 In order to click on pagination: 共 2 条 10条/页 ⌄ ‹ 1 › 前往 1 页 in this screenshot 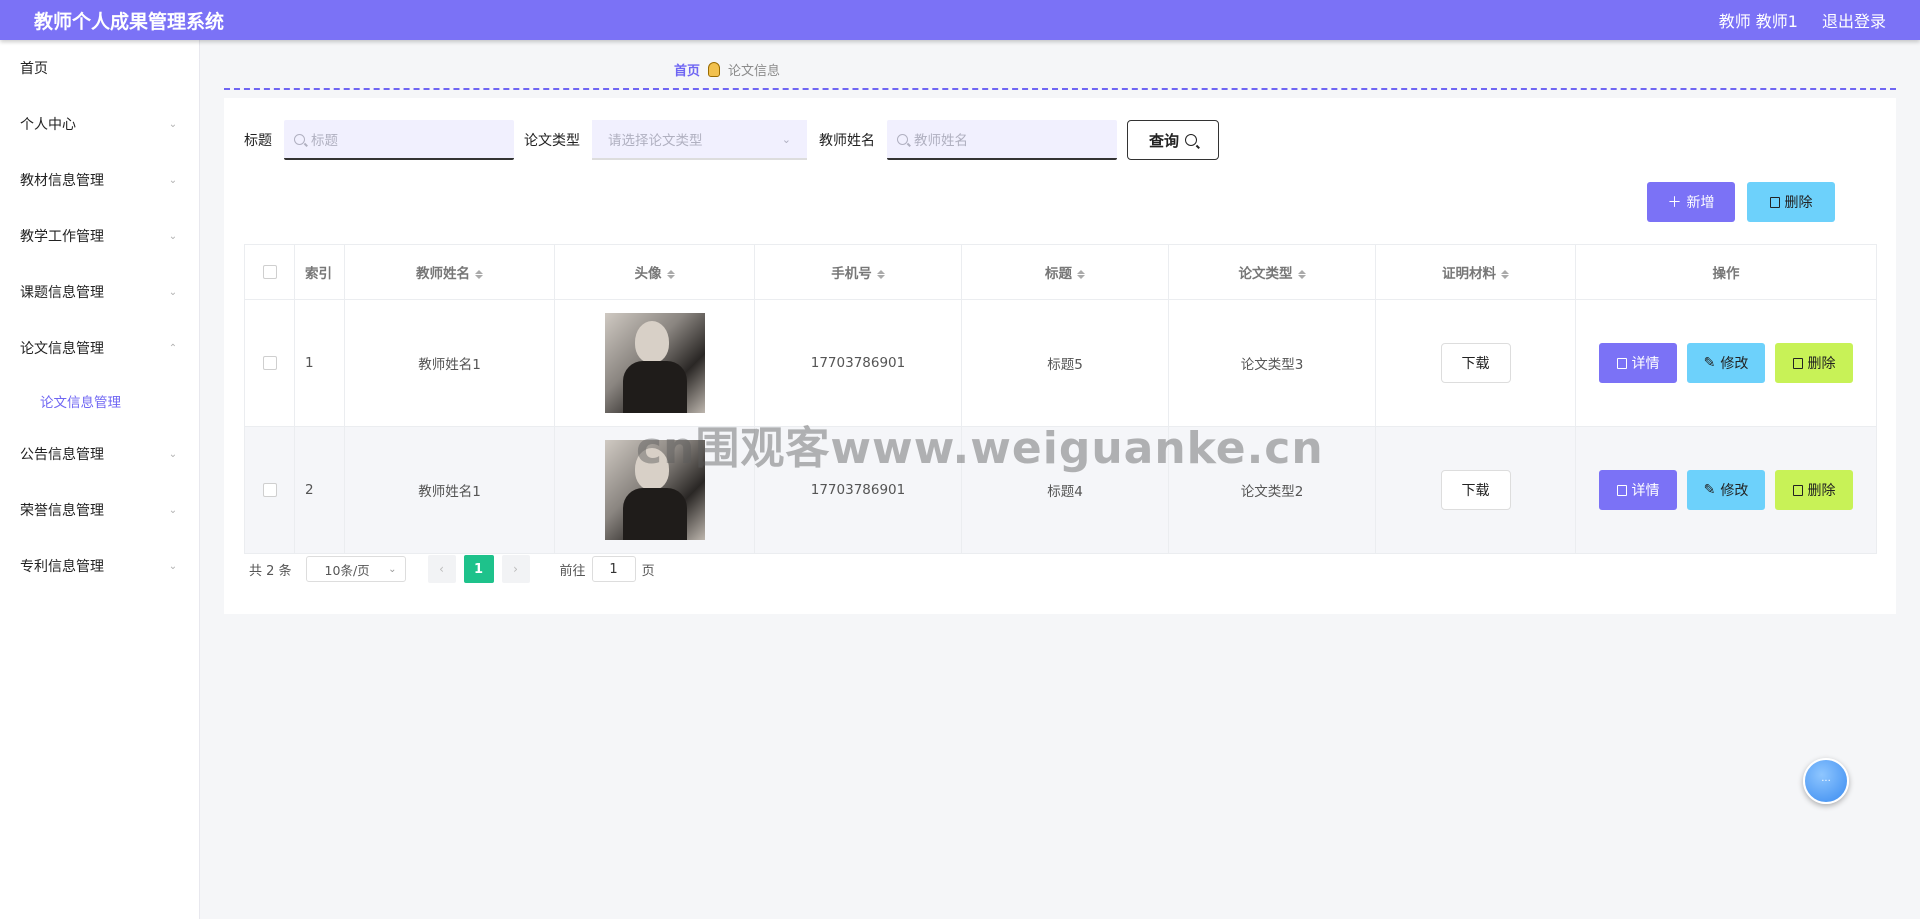, I will do `click(452, 569)`.